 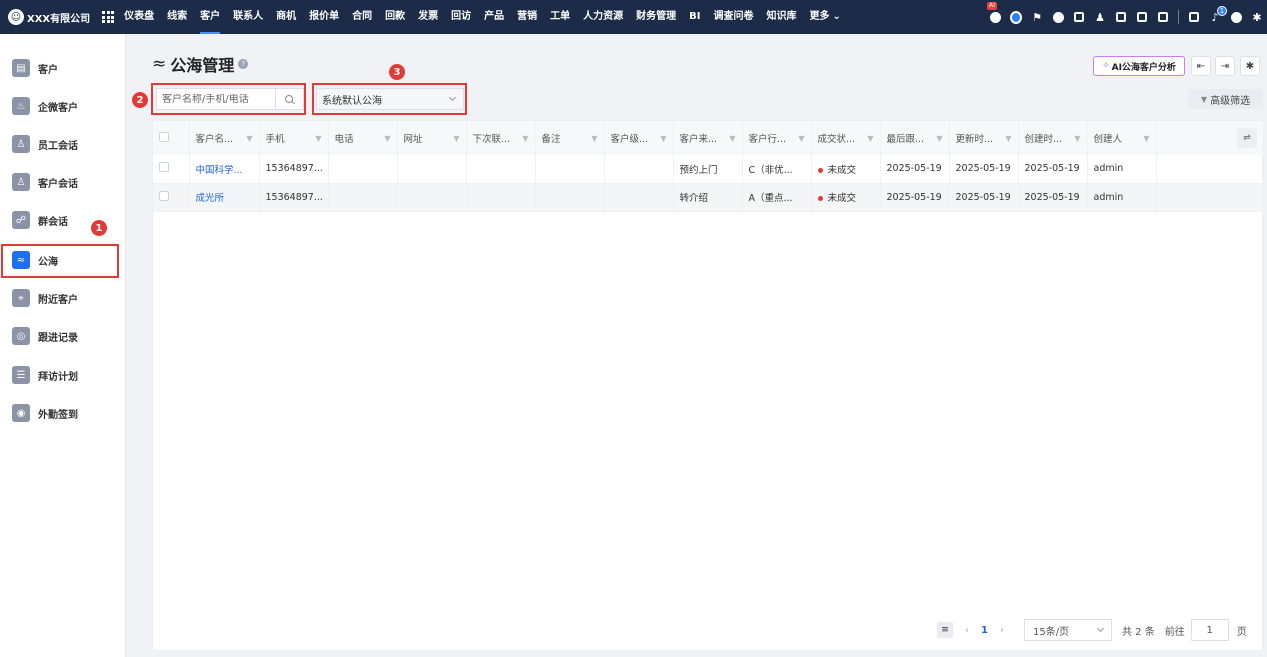 What do you see at coordinates (363, 169) in the screenshot?
I see `table-cell` at bounding box center [363, 169].